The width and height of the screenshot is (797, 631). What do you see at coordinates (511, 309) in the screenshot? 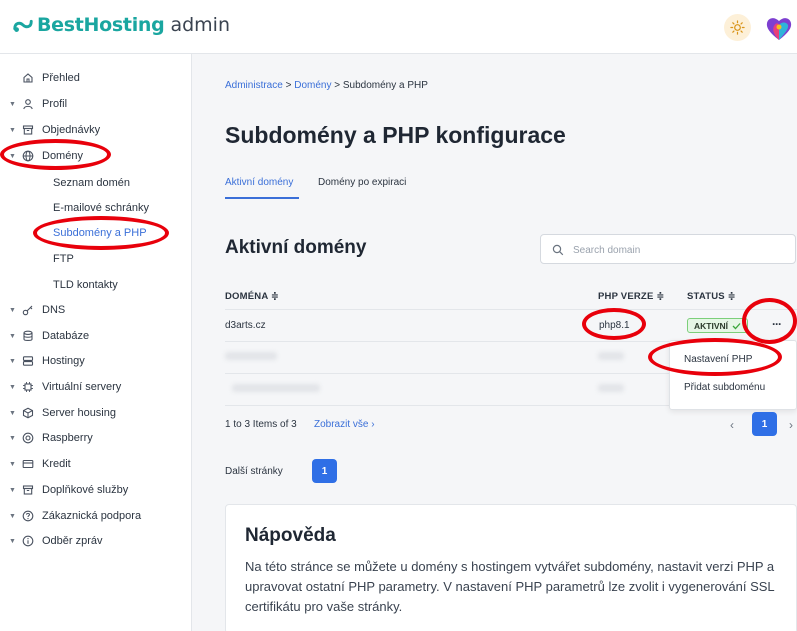
I see `table-header-divider` at bounding box center [511, 309].